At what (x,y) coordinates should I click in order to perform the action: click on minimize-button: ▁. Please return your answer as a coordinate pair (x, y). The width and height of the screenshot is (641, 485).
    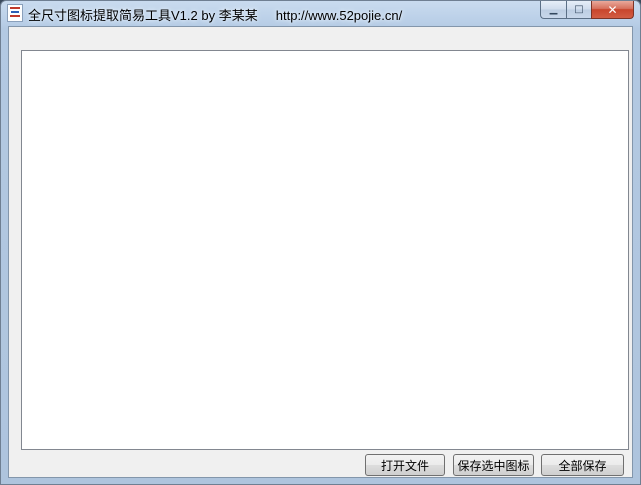
    Looking at the image, I should click on (553, 10).